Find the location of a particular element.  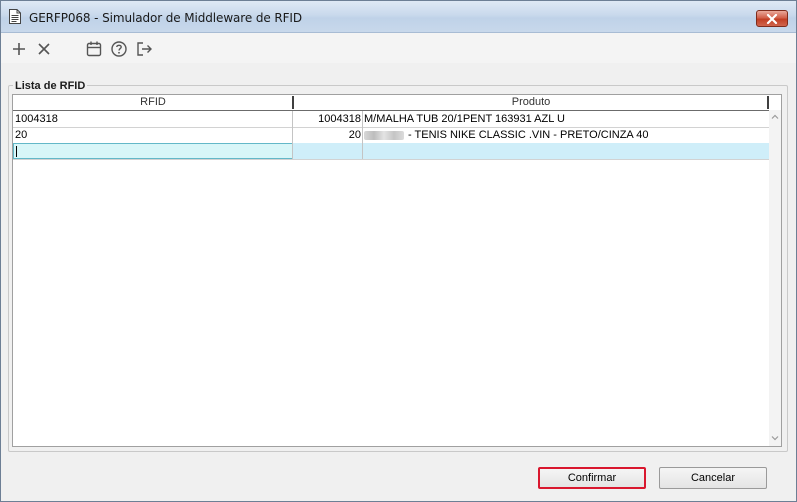

toolbar is located at coordinates (398, 48).